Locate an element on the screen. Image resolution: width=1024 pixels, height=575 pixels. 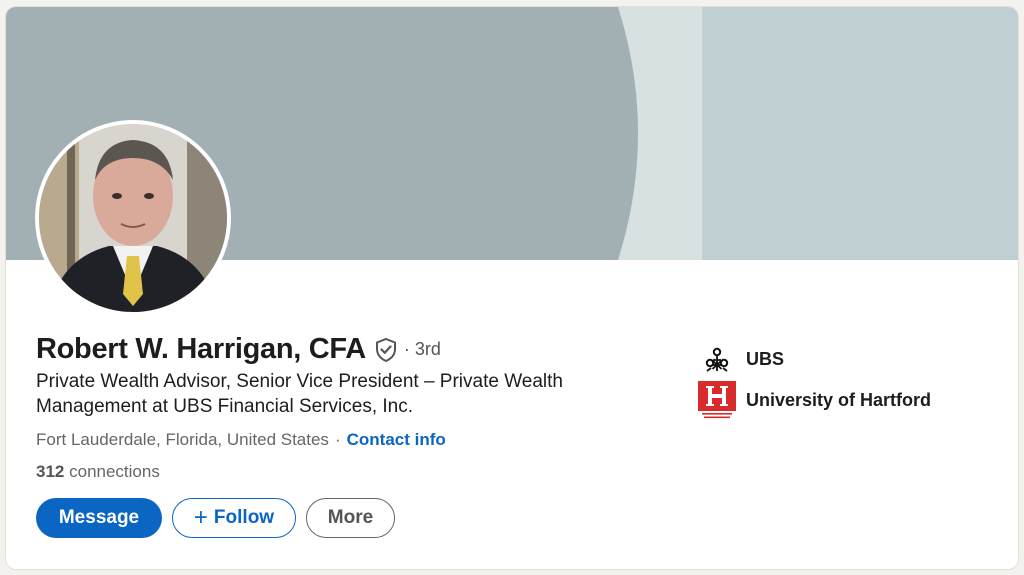
connections-count: 312 connections is located at coordinates (98, 472).